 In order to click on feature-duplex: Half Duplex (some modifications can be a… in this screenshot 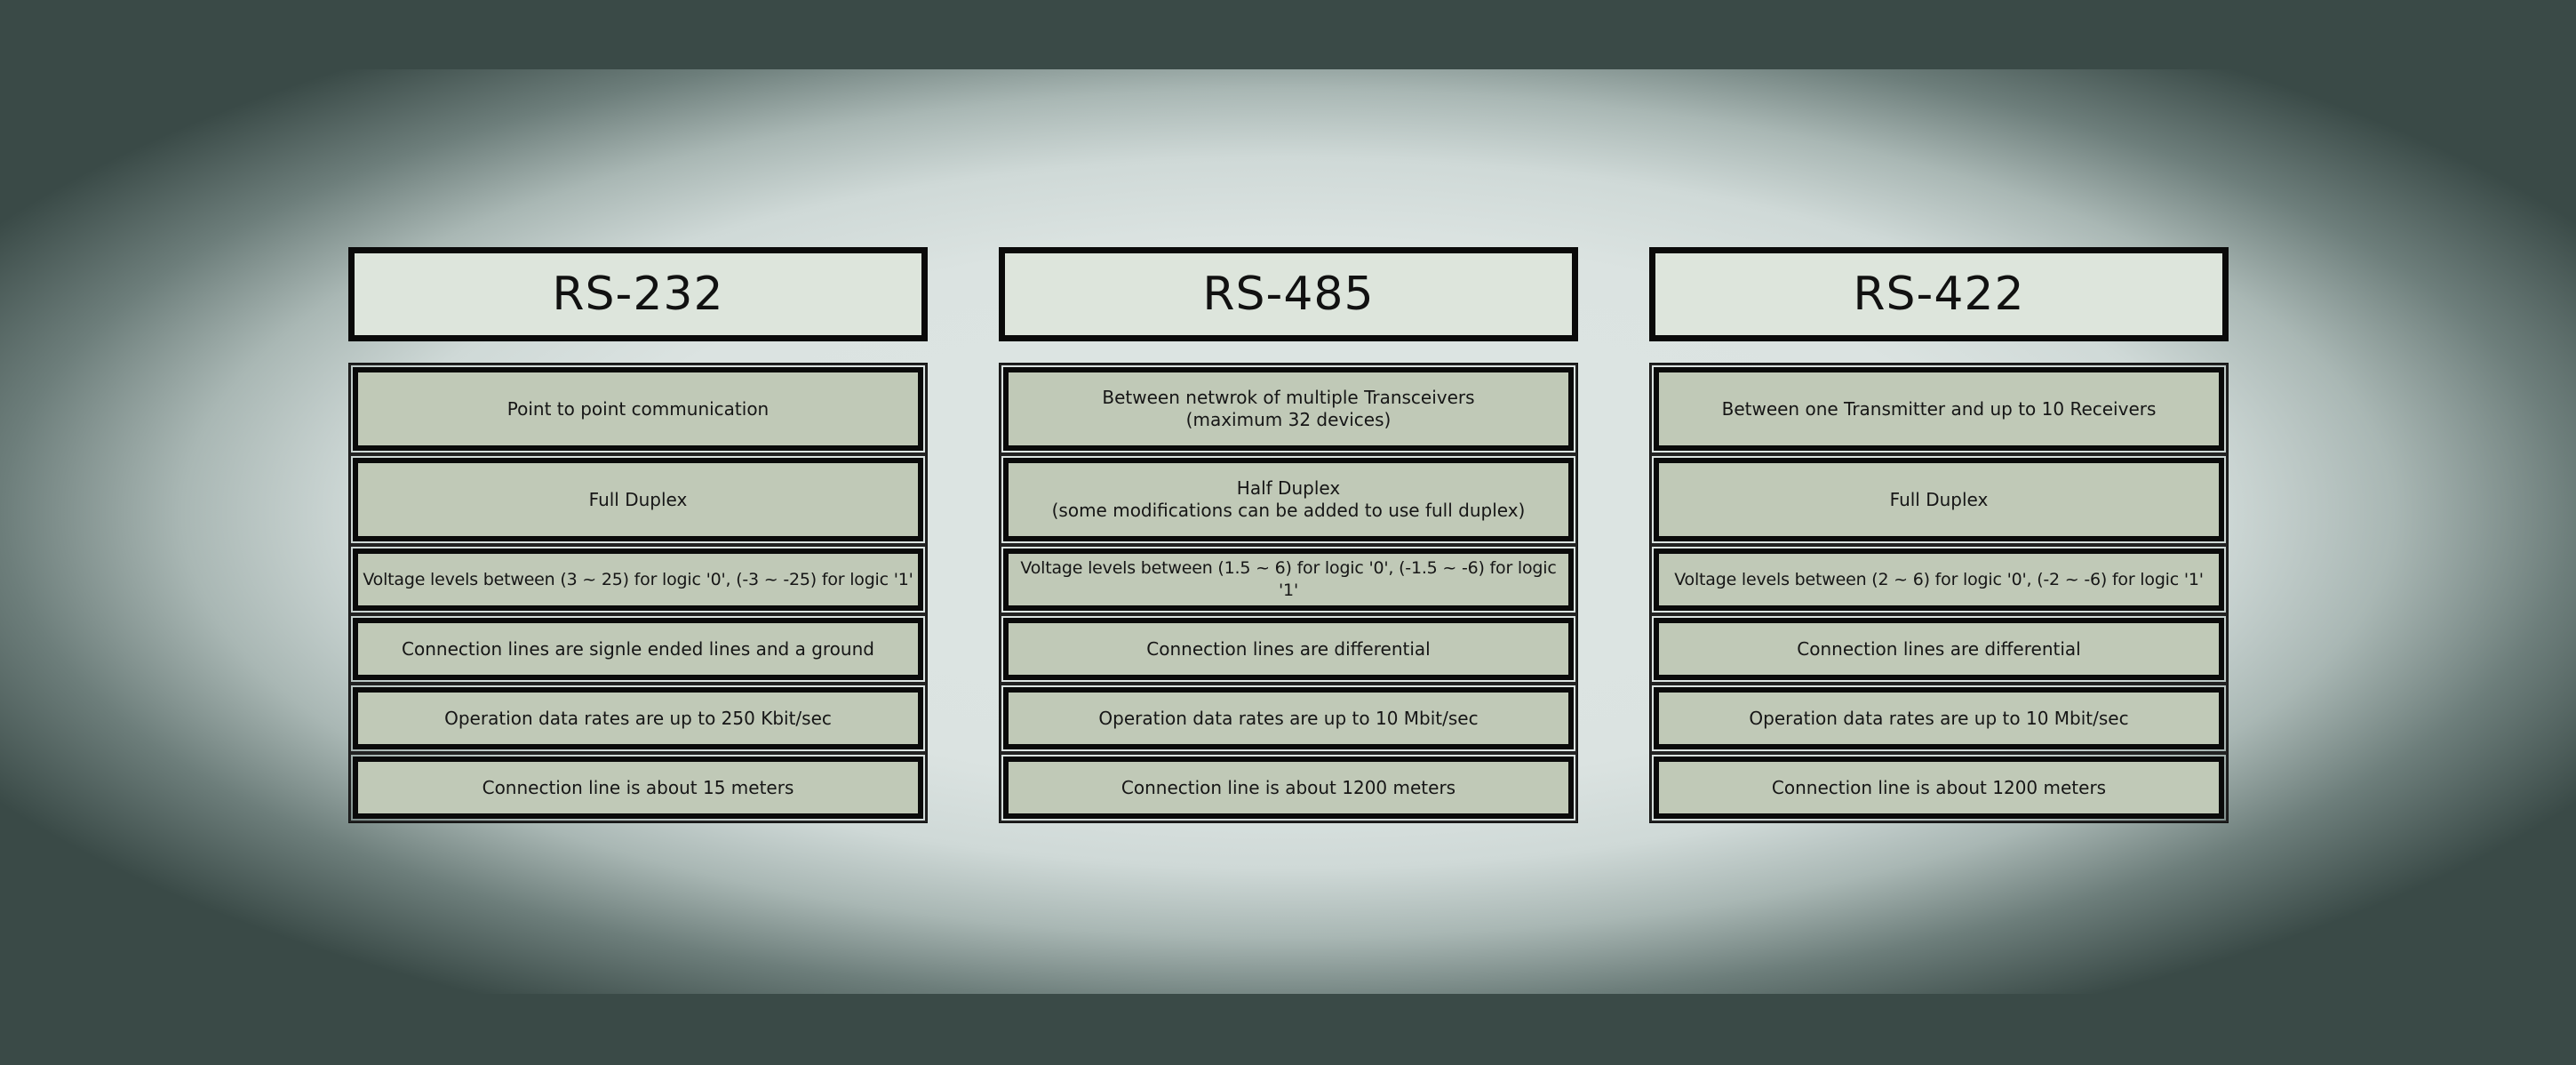, I will do `click(1289, 499)`.